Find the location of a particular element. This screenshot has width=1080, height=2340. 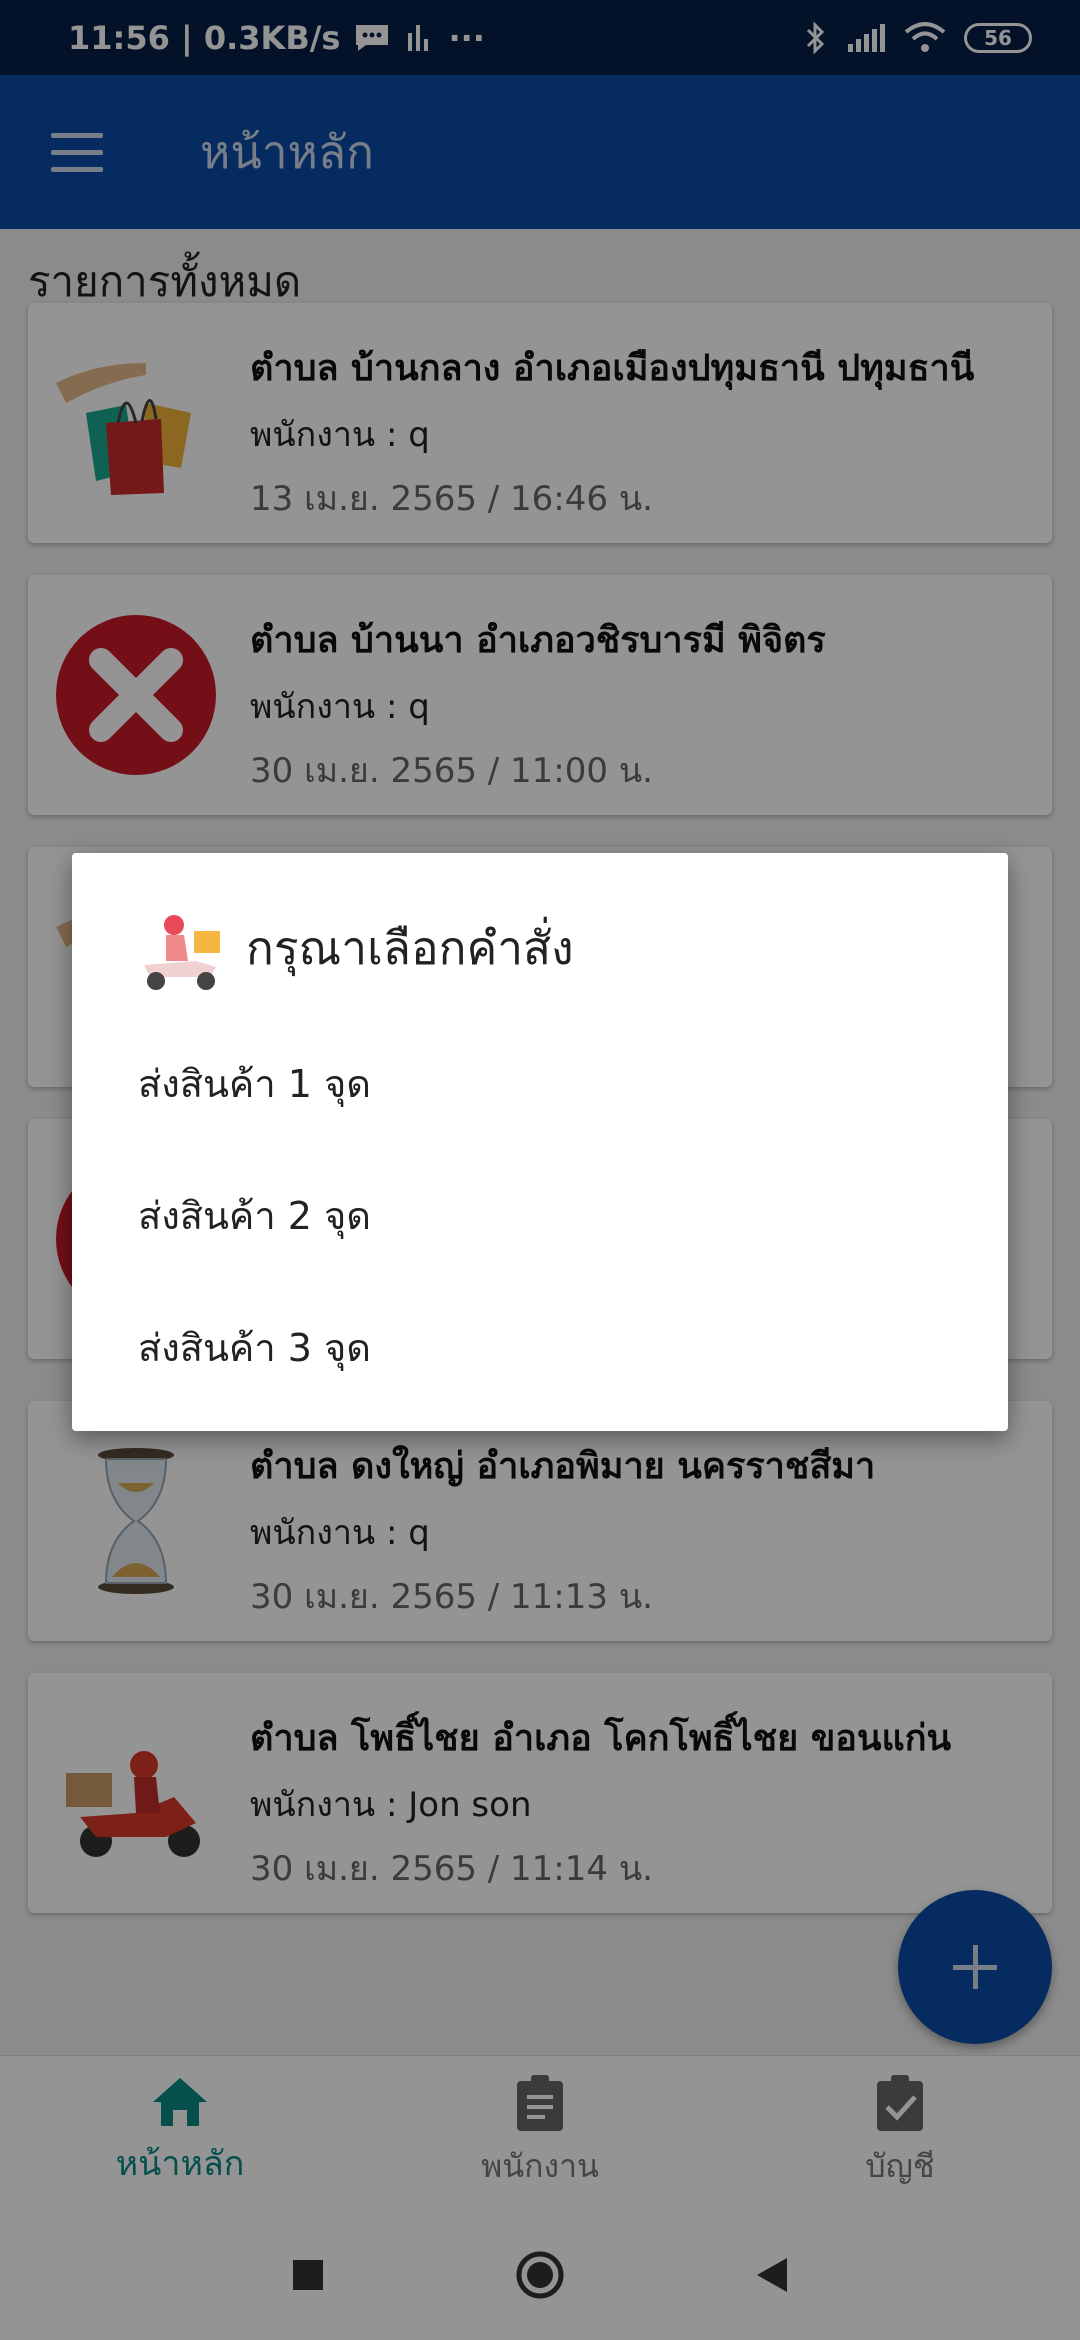

dialog-title: กรุณาเลือกคำสั่ง is located at coordinates (410, 947).